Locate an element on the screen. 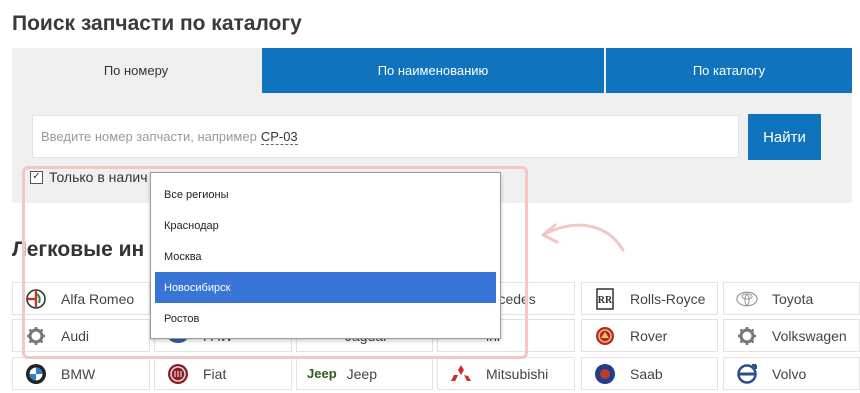  tab-by-catalog: По каталогу is located at coordinates (729, 70).